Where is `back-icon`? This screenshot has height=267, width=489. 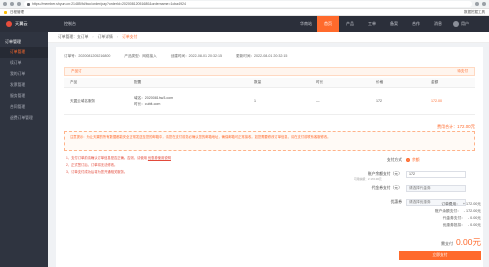
back-icon is located at coordinates (5, 4).